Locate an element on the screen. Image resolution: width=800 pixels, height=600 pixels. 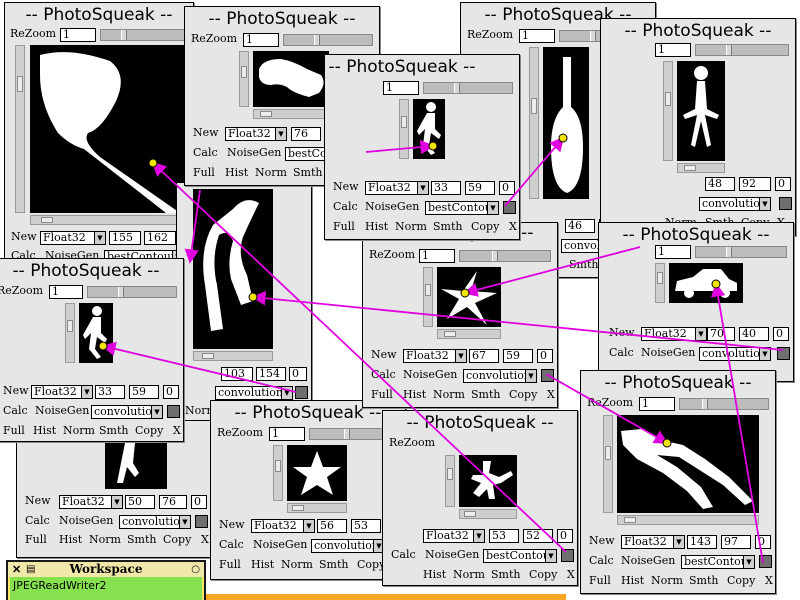
param-2-field: 40 is located at coordinates (754, 334).